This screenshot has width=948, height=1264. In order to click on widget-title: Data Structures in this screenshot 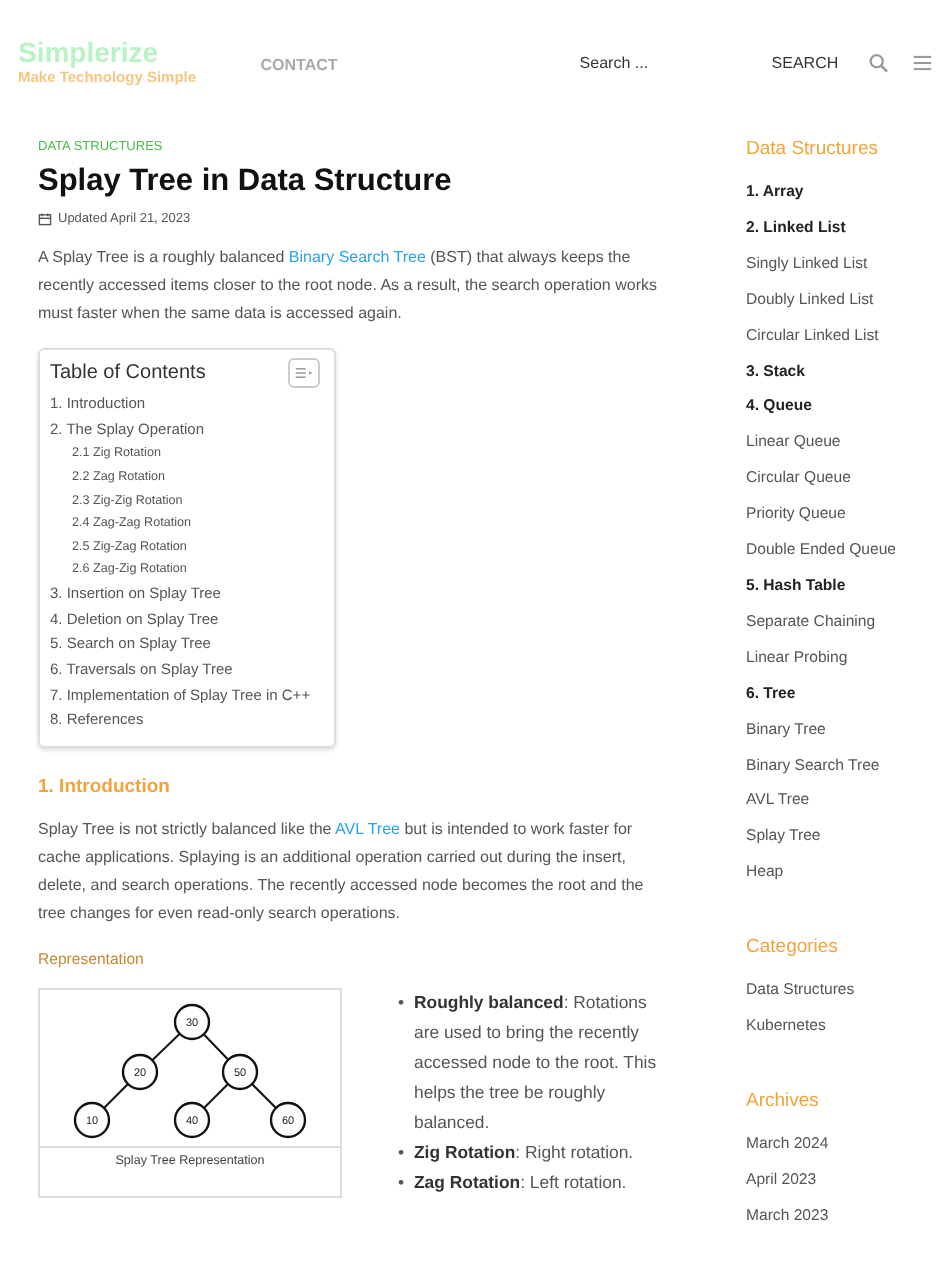, I will do `click(813, 150)`.